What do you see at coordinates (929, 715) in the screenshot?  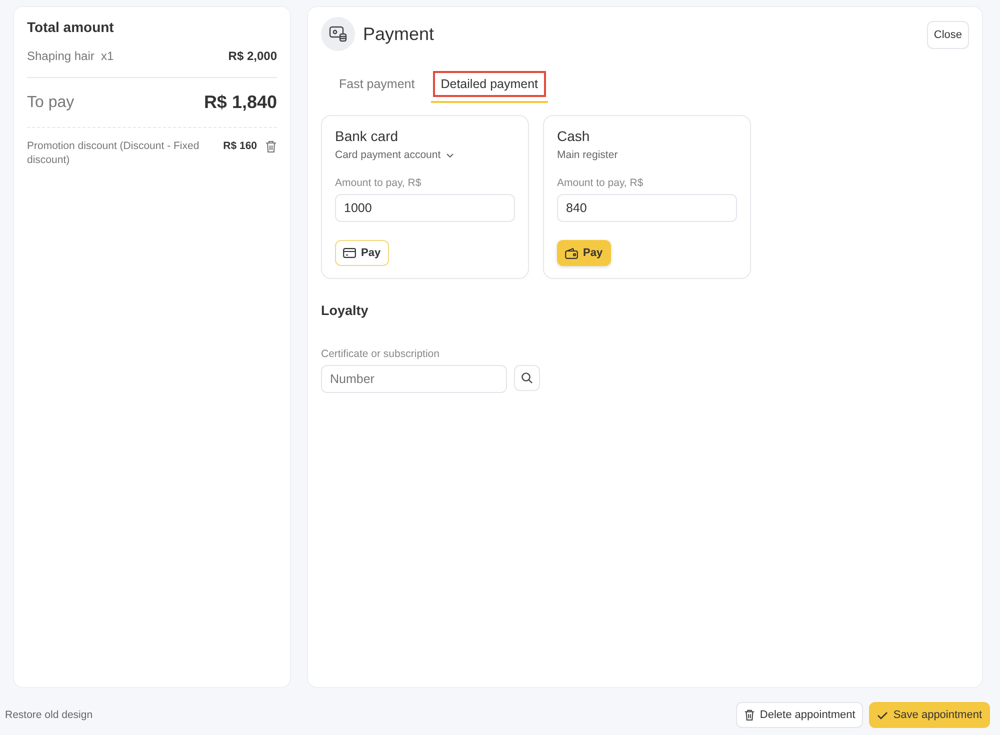 I see `save-button: Save appointment` at bounding box center [929, 715].